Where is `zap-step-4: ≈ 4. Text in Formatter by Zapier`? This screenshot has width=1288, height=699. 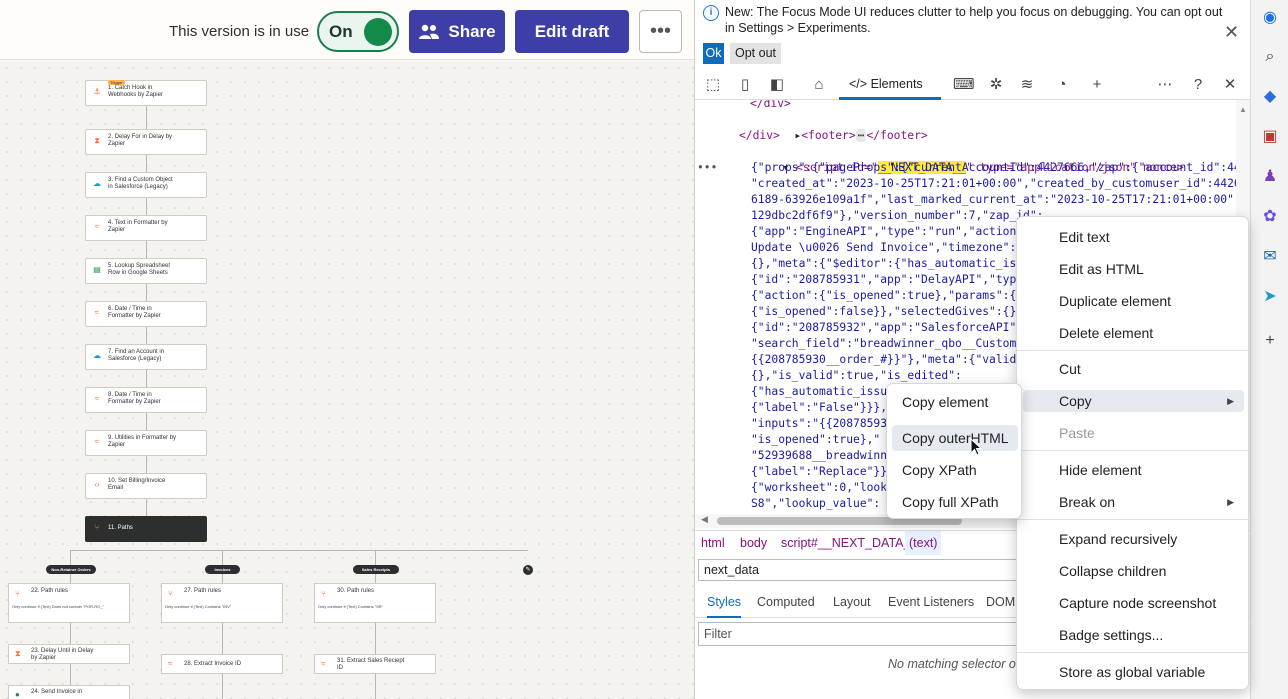 zap-step-4: ≈ 4. Text in Formatter by Zapier is located at coordinates (146, 228).